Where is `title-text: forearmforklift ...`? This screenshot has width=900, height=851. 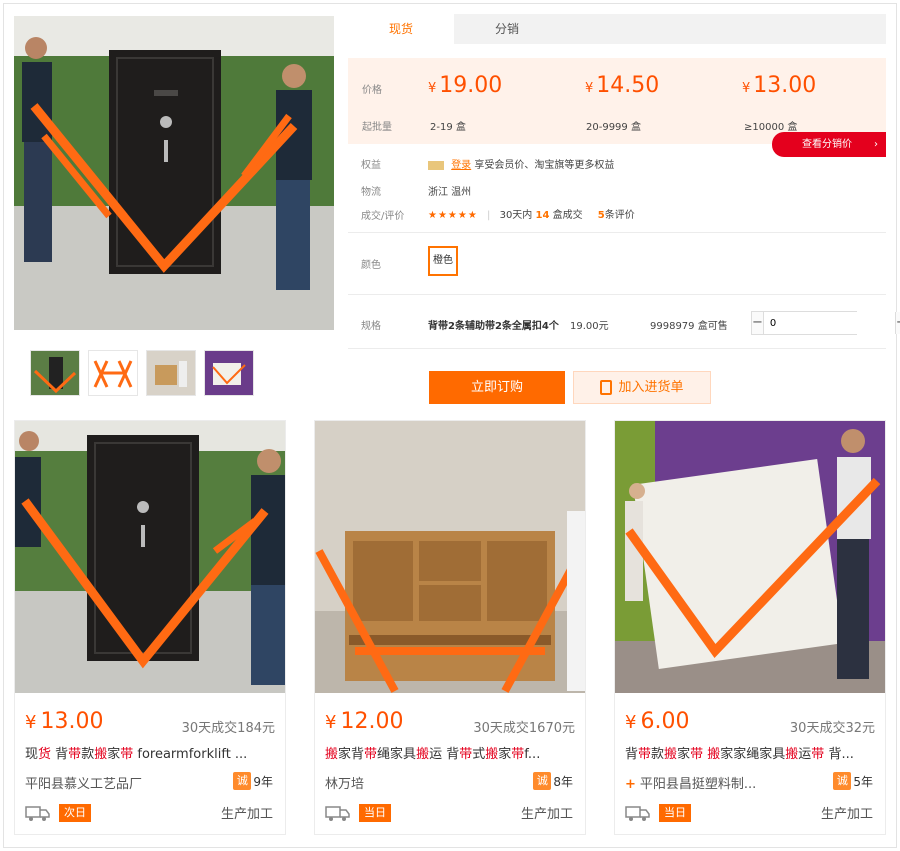
title-text: forearmforklift ... is located at coordinates (190, 754).